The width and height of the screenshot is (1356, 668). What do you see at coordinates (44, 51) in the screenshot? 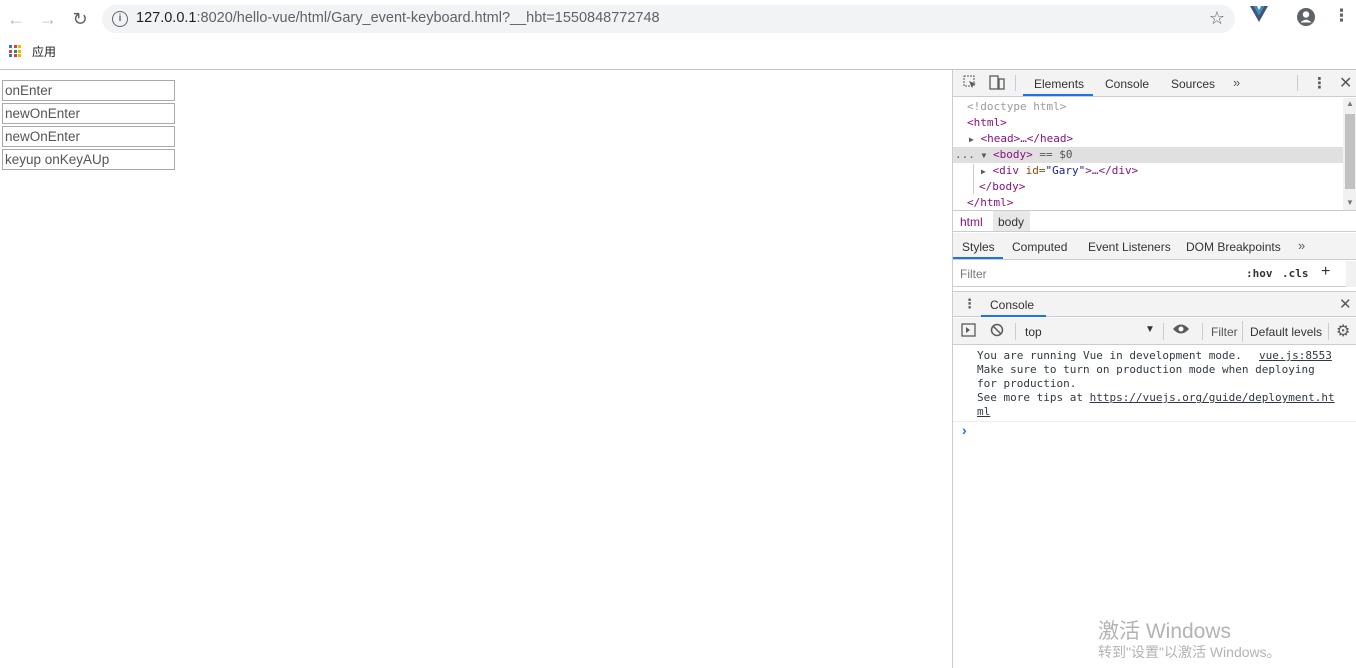
I see `apps-label: 应用` at bounding box center [44, 51].